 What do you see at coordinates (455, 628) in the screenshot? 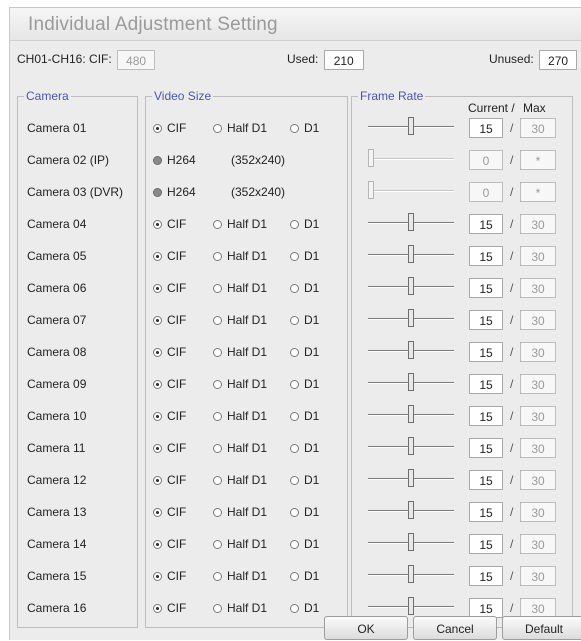
I see `cancel-button: Cancel` at bounding box center [455, 628].